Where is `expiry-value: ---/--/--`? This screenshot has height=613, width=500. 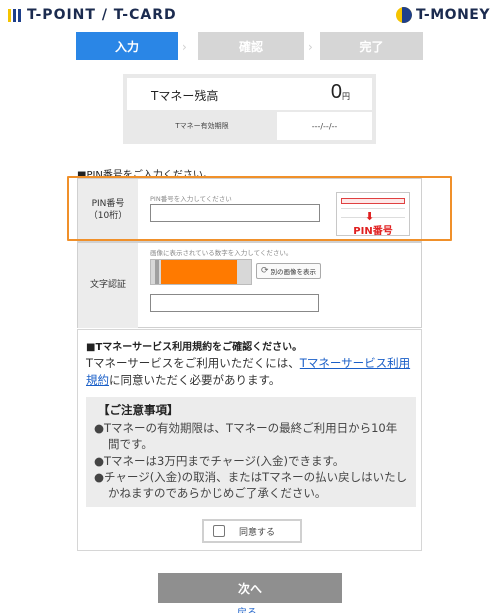 expiry-value: ---/--/-- is located at coordinates (324, 126).